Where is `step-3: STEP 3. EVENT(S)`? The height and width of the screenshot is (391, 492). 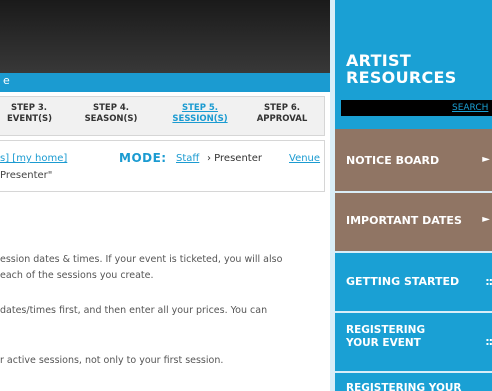
step-3: STEP 3. EVENT(S) is located at coordinates (29, 114).